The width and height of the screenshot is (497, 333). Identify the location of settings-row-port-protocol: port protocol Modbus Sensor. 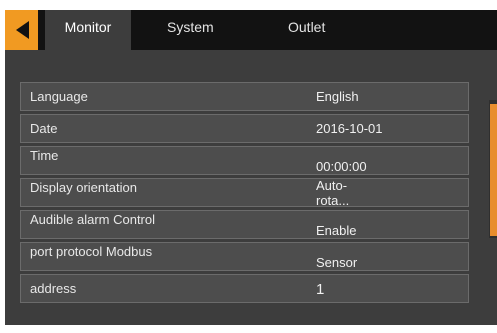
(244, 256).